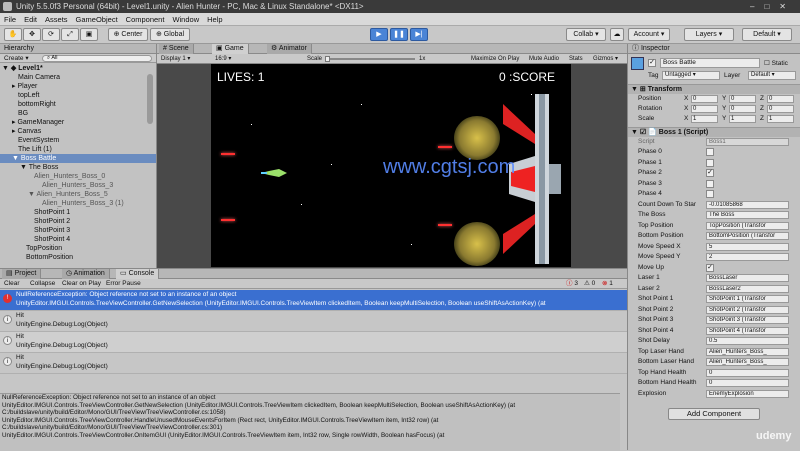  I want to click on hierarchy-item: Main Camera, so click(39, 77).